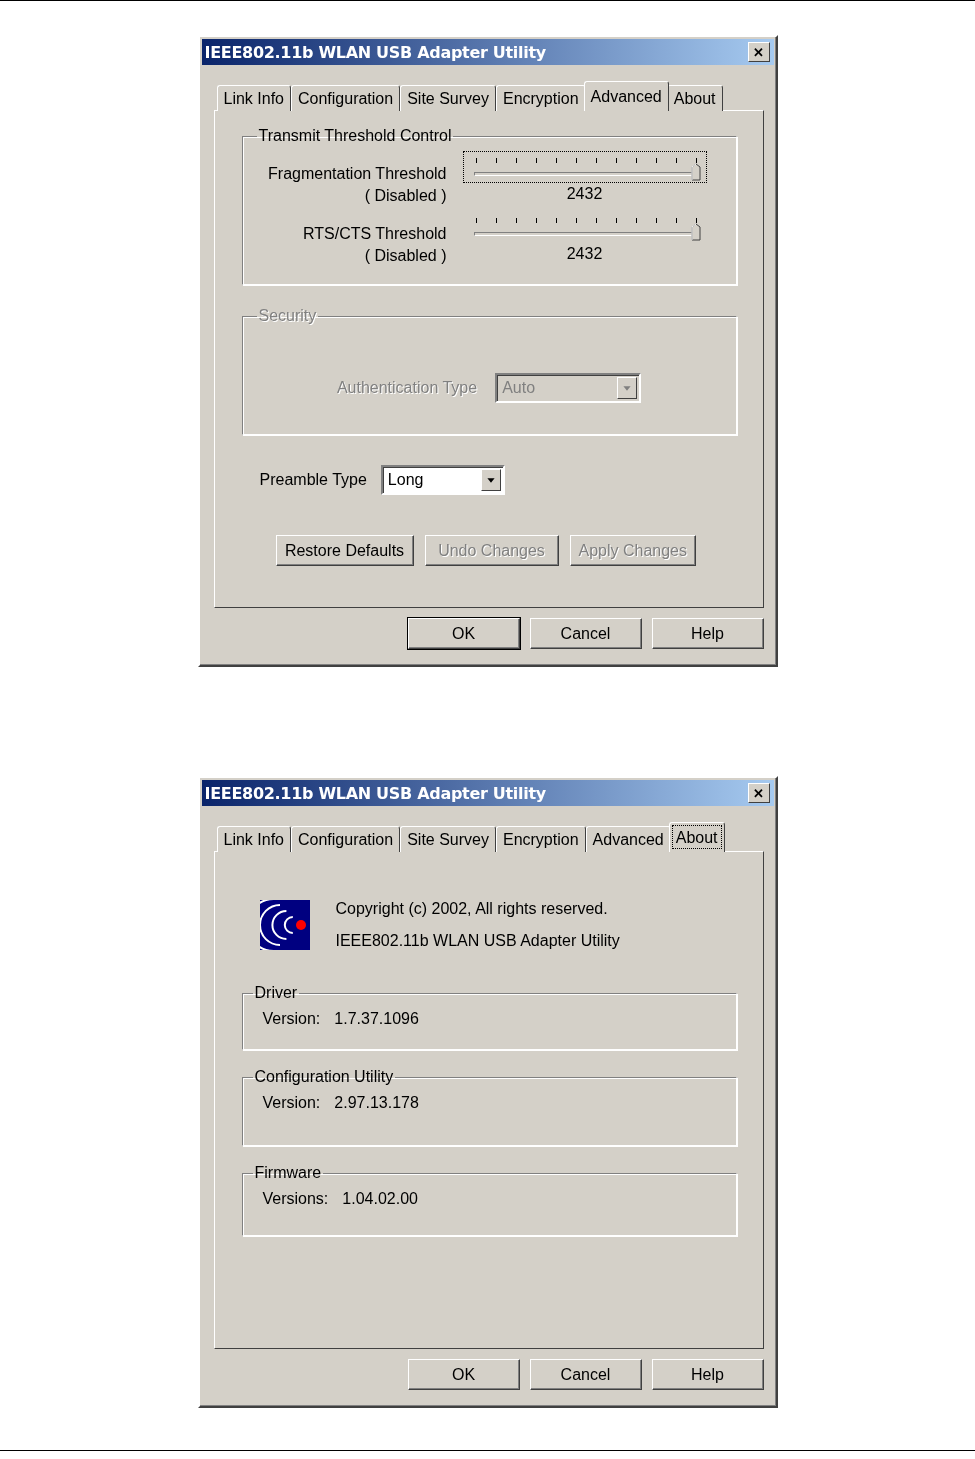 Image resolution: width=975 pixels, height=1459 pixels. Describe the element at coordinates (287, 316) in the screenshot. I see `group-title: Security` at that location.